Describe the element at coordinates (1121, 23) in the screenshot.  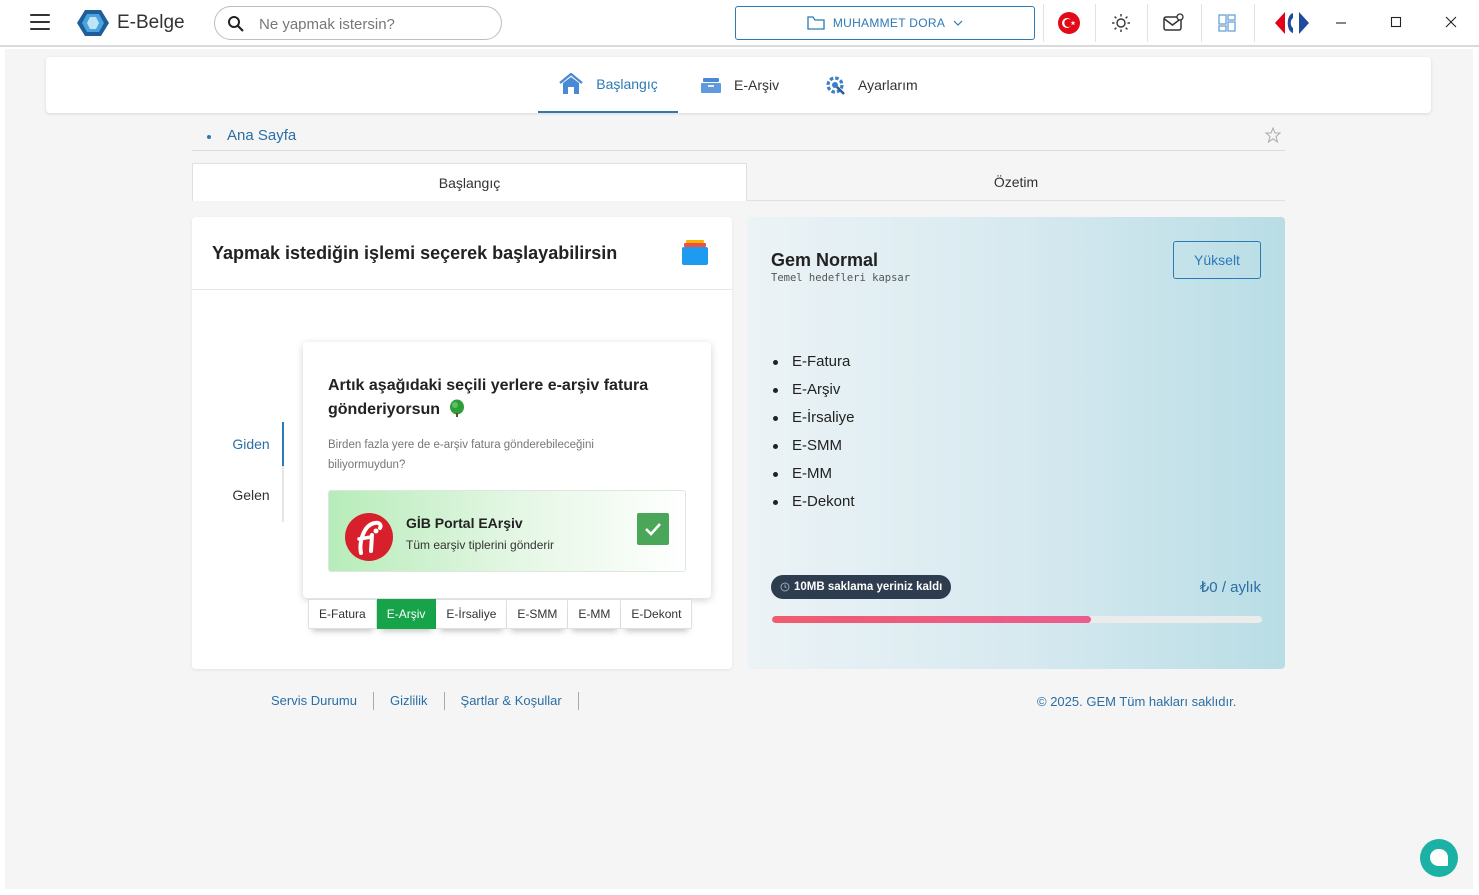
I see `sun-icon` at that location.